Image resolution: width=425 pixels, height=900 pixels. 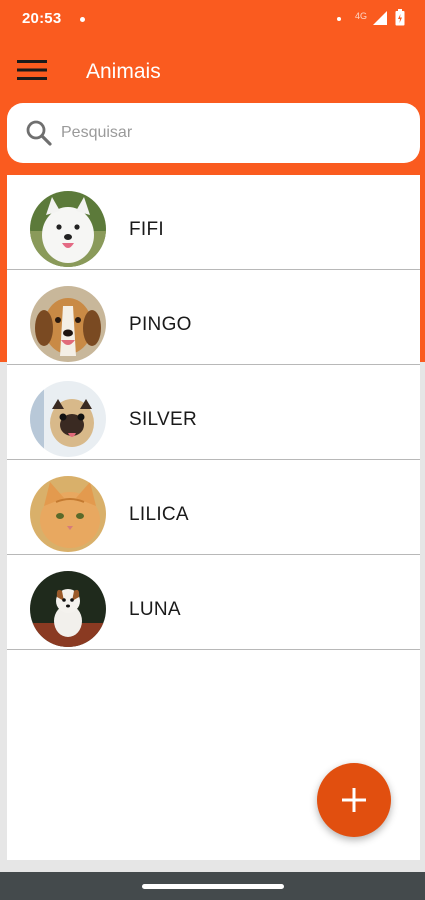 What do you see at coordinates (39, 135) in the screenshot?
I see `search-icon` at bounding box center [39, 135].